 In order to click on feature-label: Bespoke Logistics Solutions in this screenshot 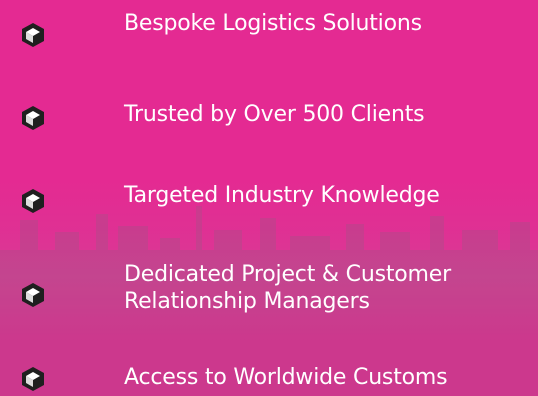, I will do `click(273, 23)`.